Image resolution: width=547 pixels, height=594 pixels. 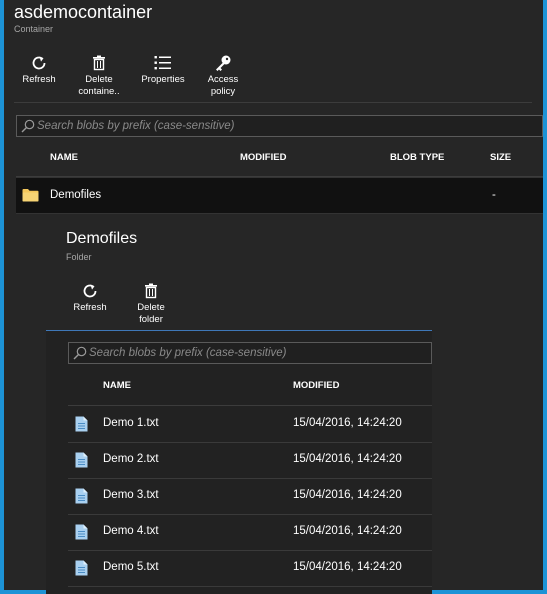 What do you see at coordinates (99, 85) in the screenshot?
I see `delete-container-label: Delete containe..` at bounding box center [99, 85].